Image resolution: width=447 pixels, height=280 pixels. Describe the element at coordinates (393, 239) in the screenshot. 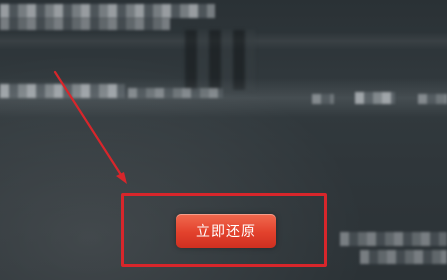

I see `blurred-corner-text` at that location.